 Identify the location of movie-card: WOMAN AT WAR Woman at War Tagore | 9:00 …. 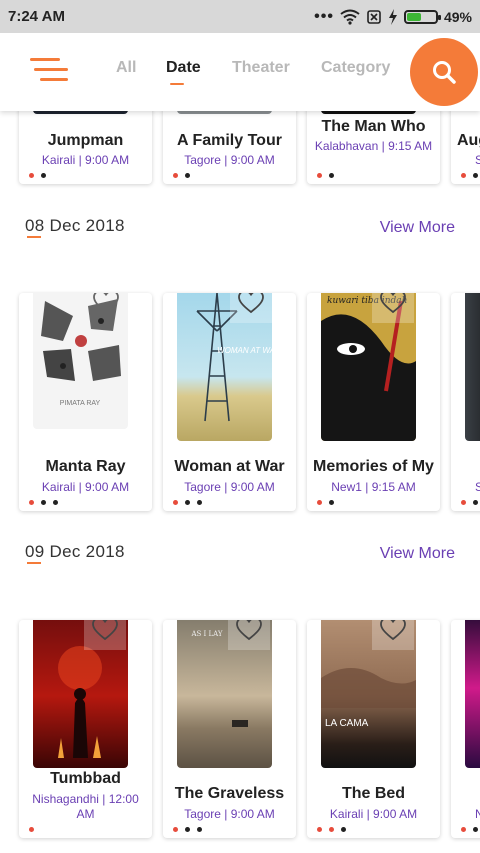
(229, 402).